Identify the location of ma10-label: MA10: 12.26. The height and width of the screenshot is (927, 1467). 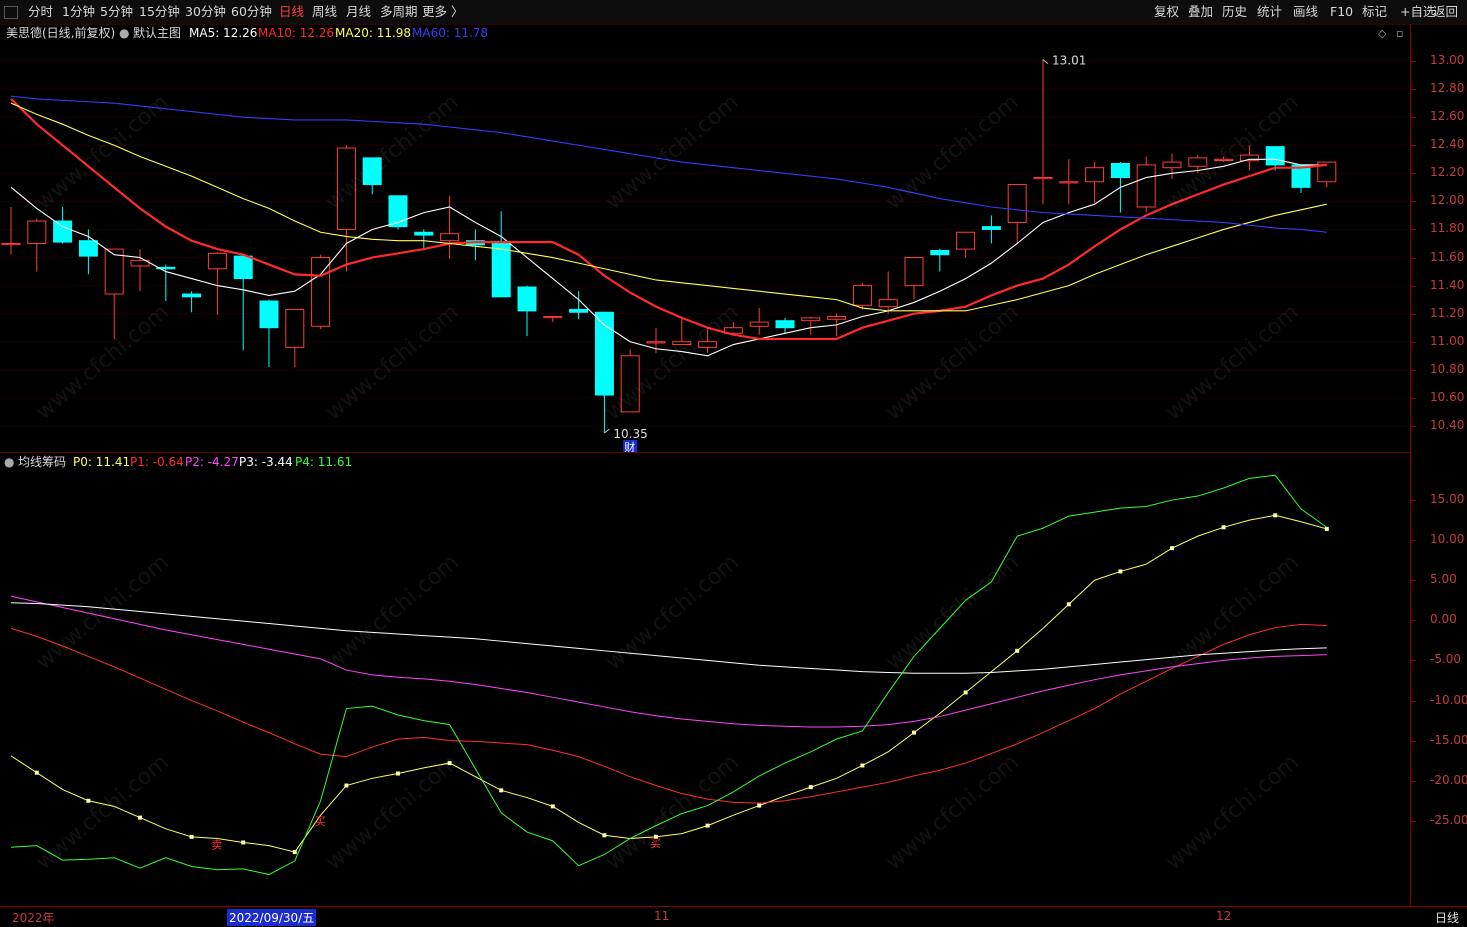
(296, 33).